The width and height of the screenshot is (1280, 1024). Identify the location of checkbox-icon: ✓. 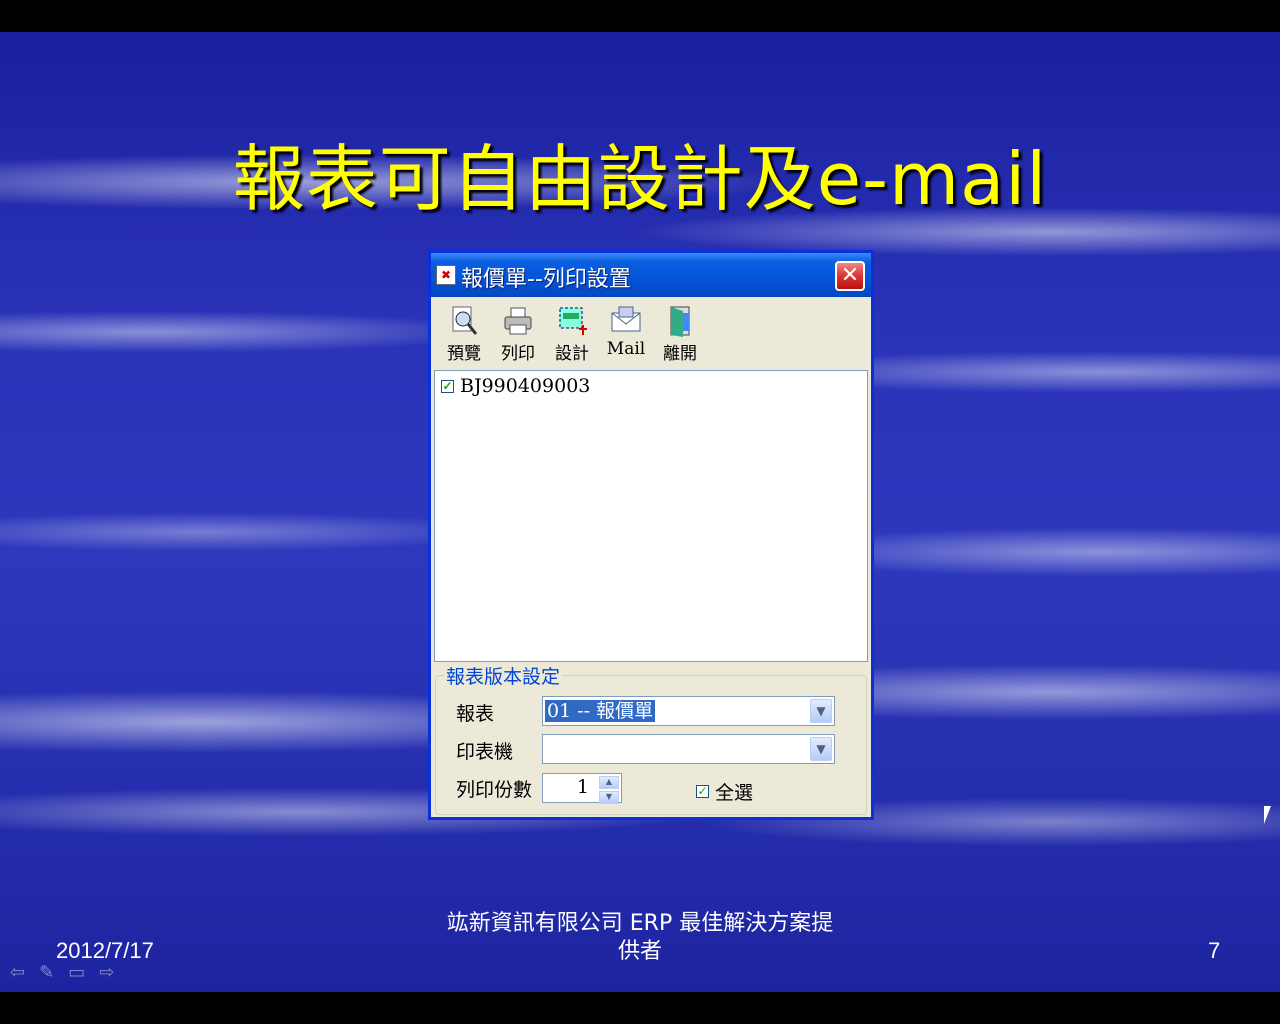
(702, 791).